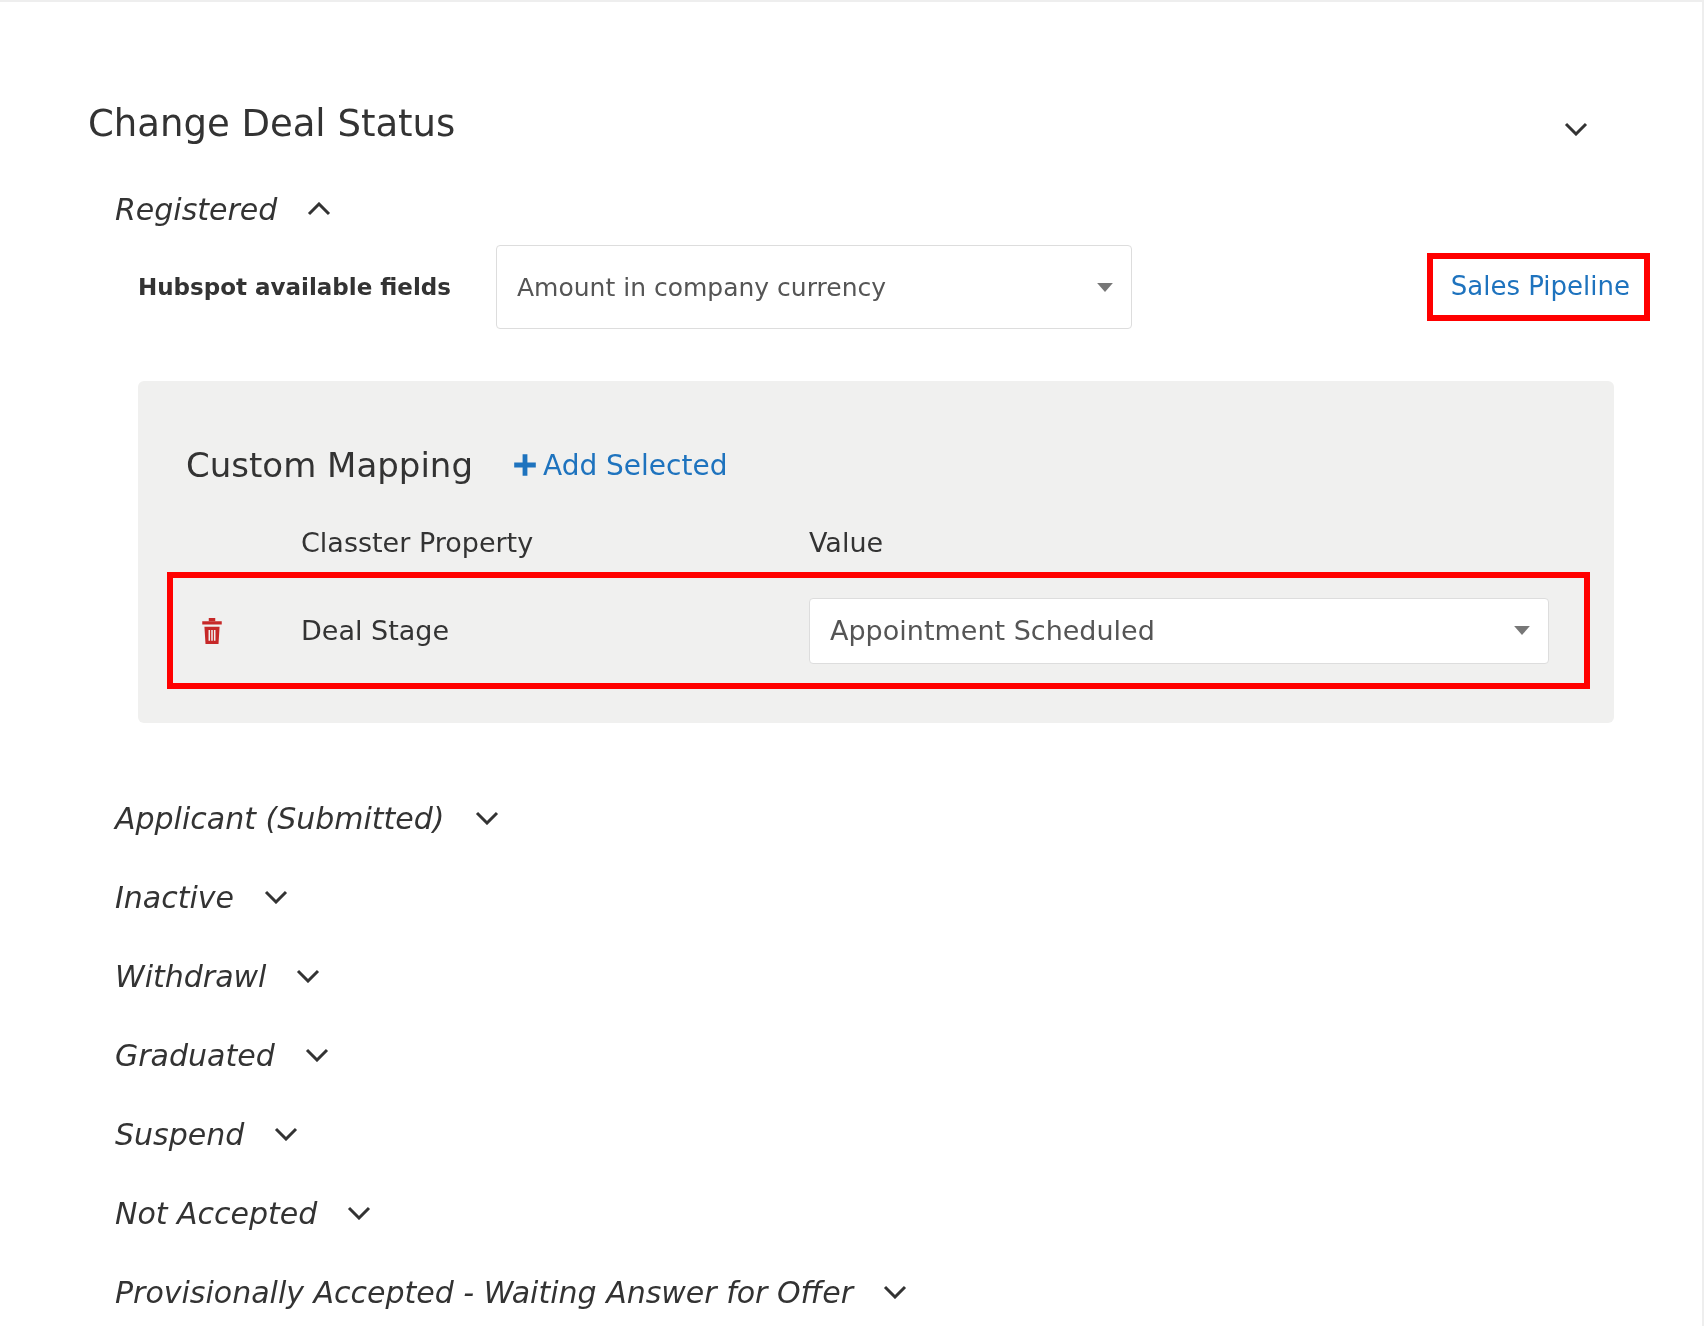 The height and width of the screenshot is (1326, 1707). I want to click on mapping-title: Custom Mapping, so click(329, 465).